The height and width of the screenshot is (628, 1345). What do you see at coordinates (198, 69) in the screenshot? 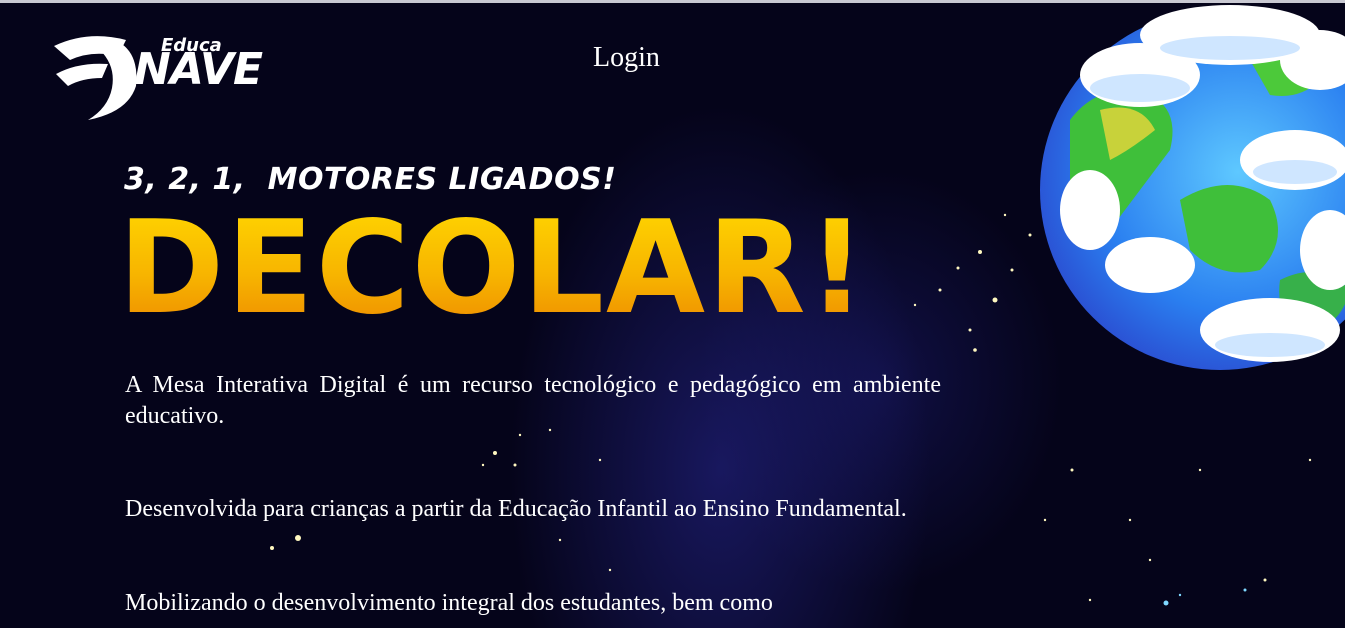
I see `logo-nave-text: NAVE` at bounding box center [198, 69].